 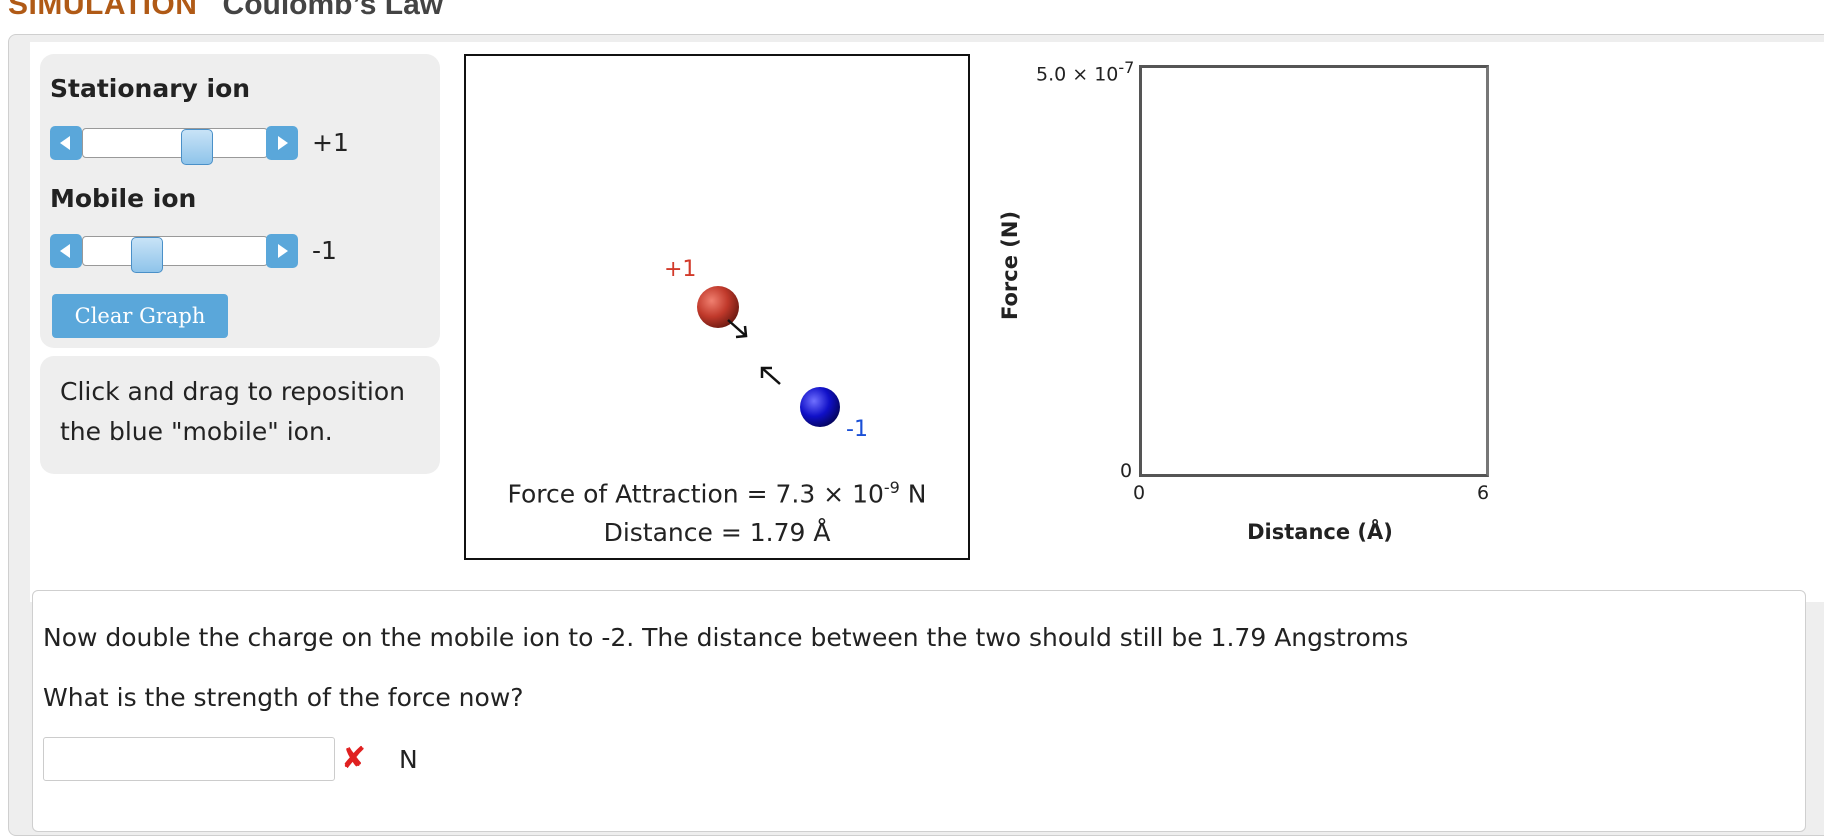 I want to click on mobile-ion-value: -1, so click(x=324, y=250).